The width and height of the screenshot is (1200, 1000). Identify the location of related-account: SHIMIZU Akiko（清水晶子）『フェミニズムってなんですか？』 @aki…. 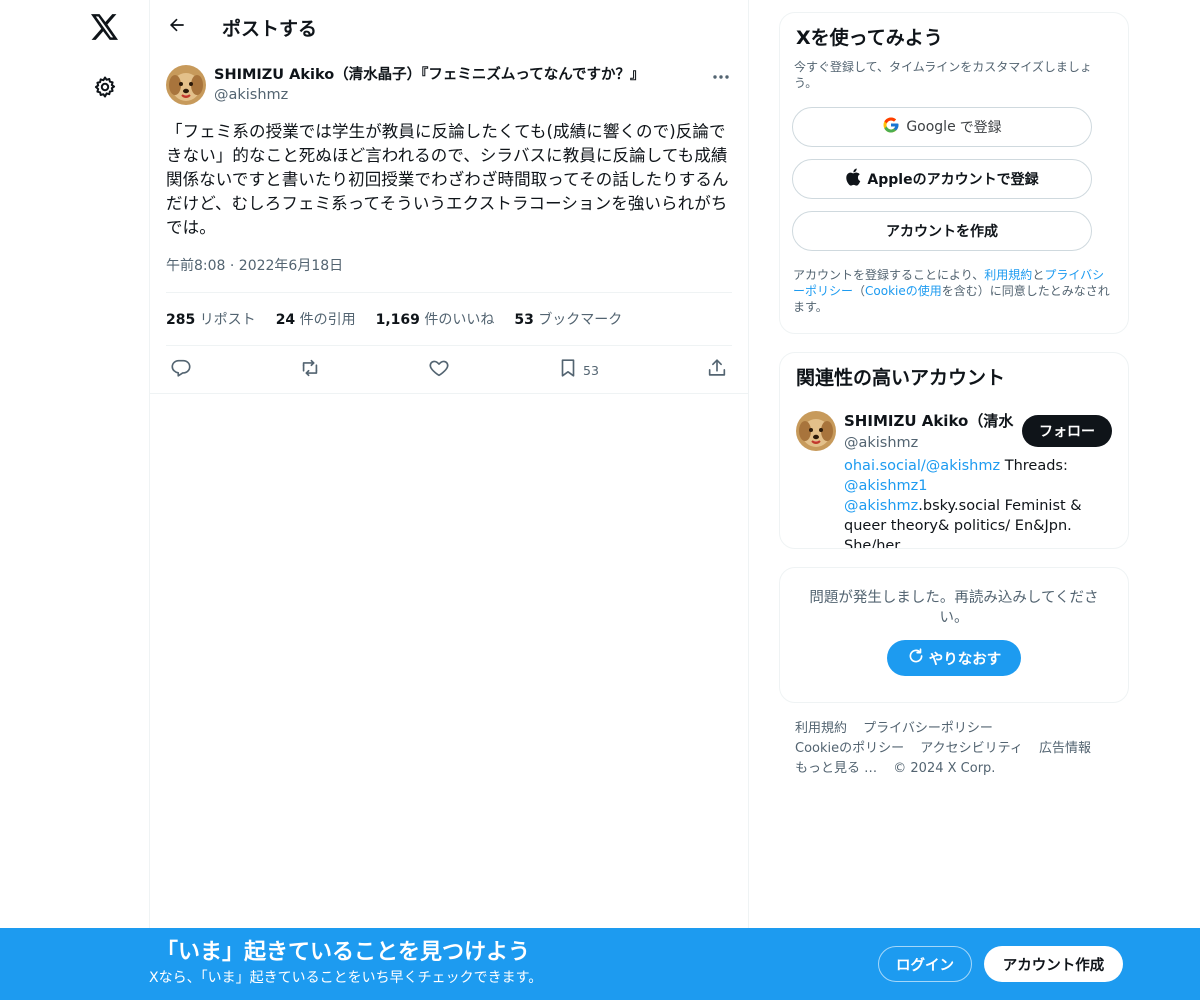
(954, 480).